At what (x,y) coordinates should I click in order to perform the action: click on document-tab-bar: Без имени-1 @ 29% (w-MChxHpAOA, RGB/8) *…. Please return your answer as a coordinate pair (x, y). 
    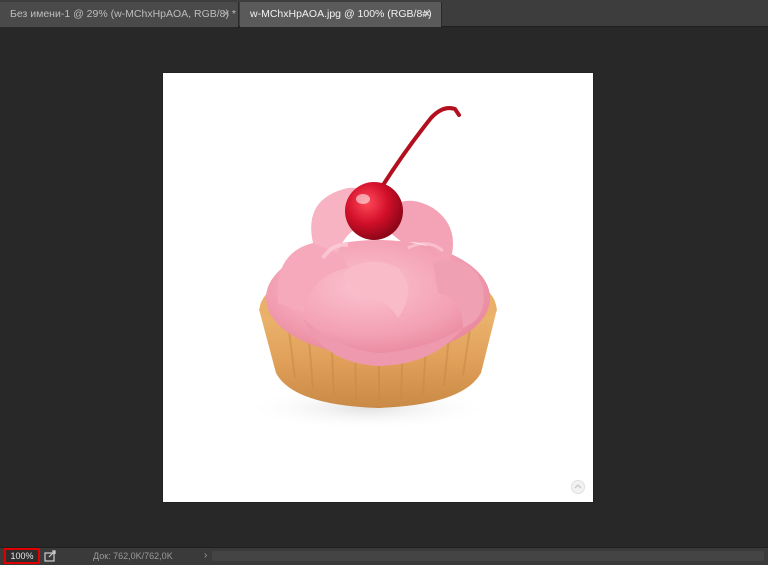
    Looking at the image, I should click on (384, 13).